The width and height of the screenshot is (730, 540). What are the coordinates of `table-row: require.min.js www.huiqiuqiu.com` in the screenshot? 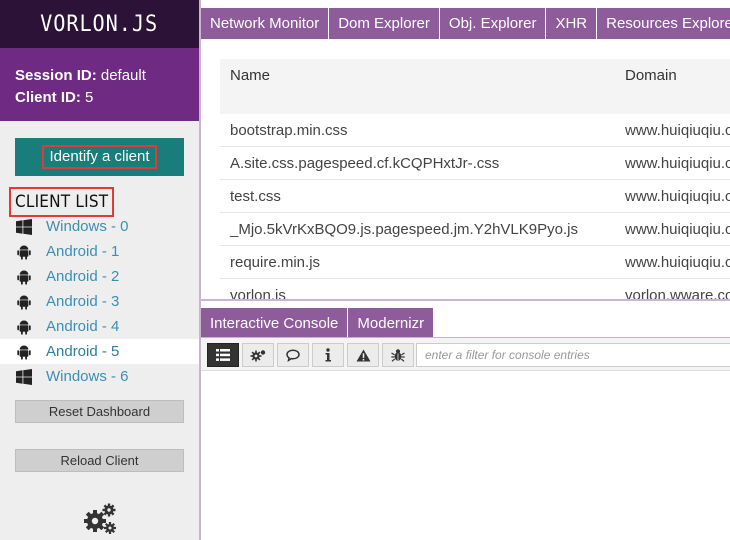 It's located at (475, 262).